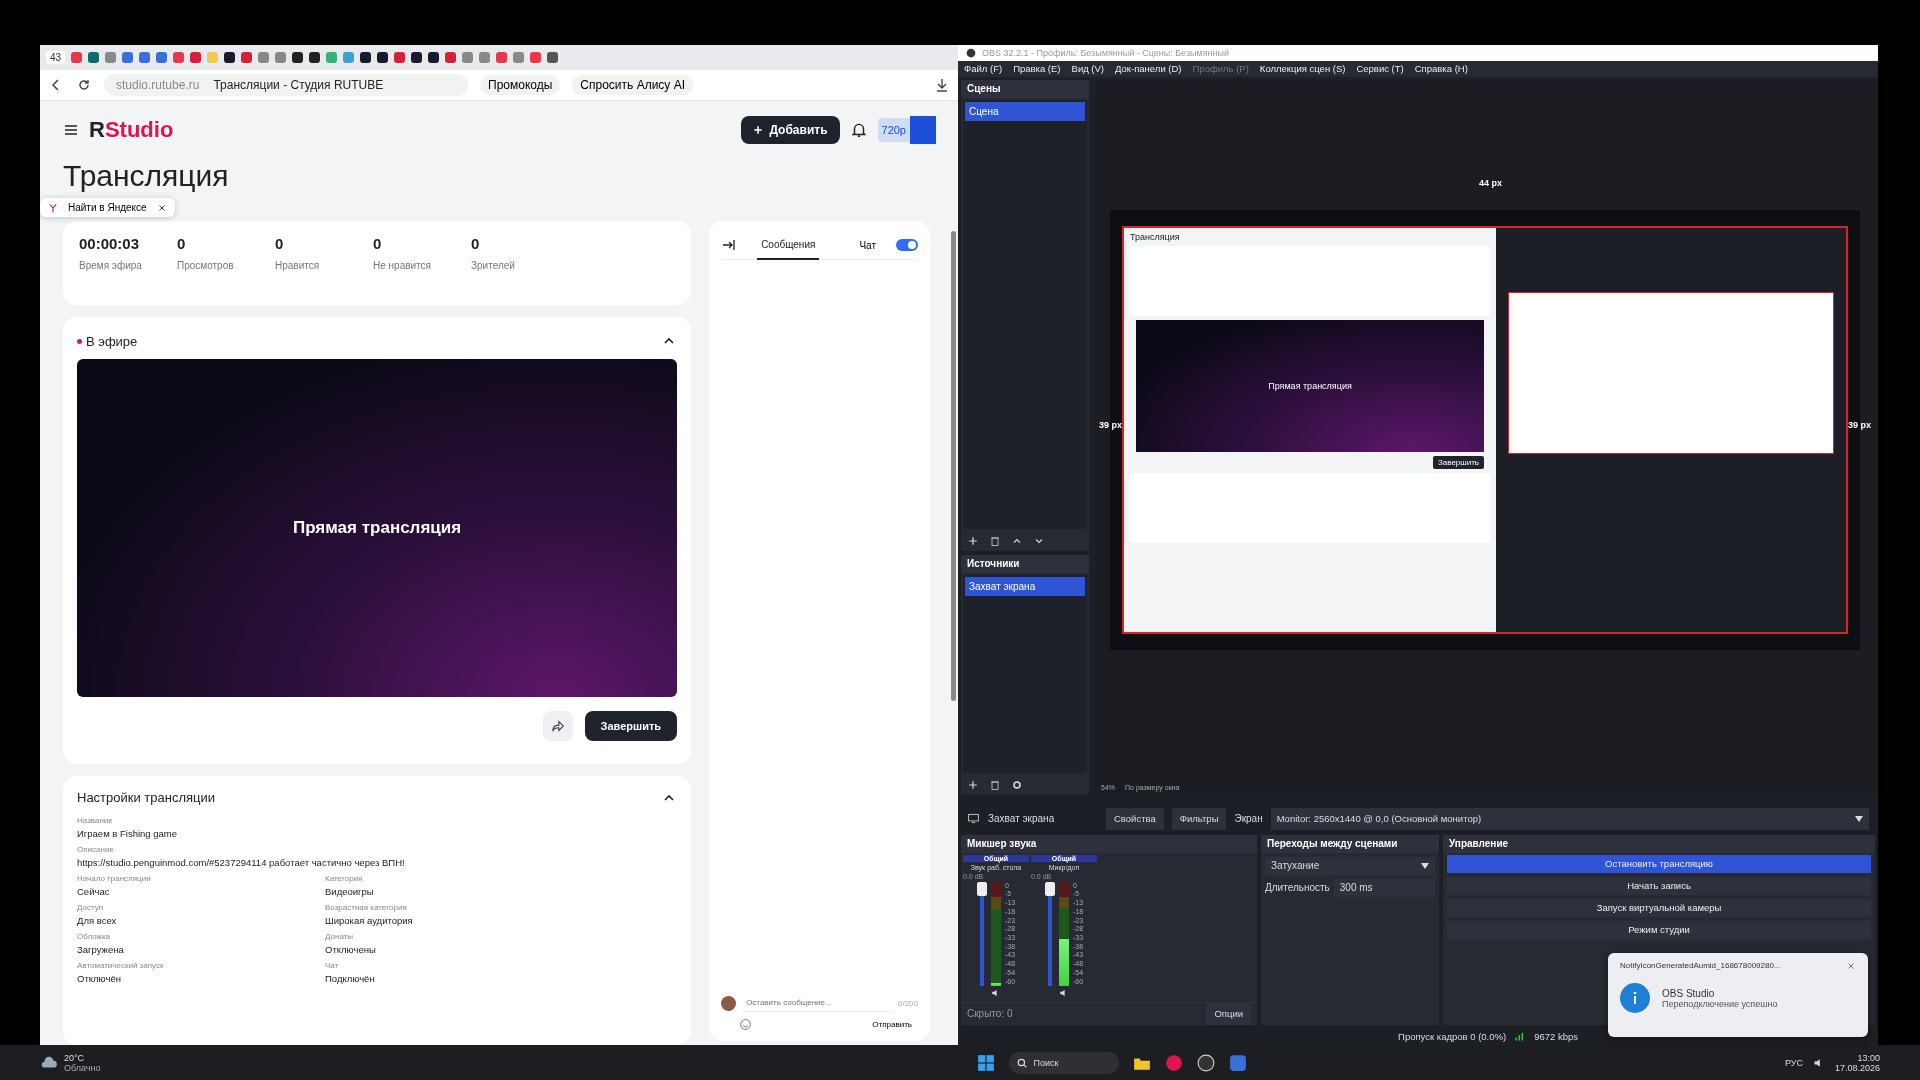 The height and width of the screenshot is (1080, 1920). Describe the element at coordinates (557, 726) in the screenshot. I see `share-button` at that location.